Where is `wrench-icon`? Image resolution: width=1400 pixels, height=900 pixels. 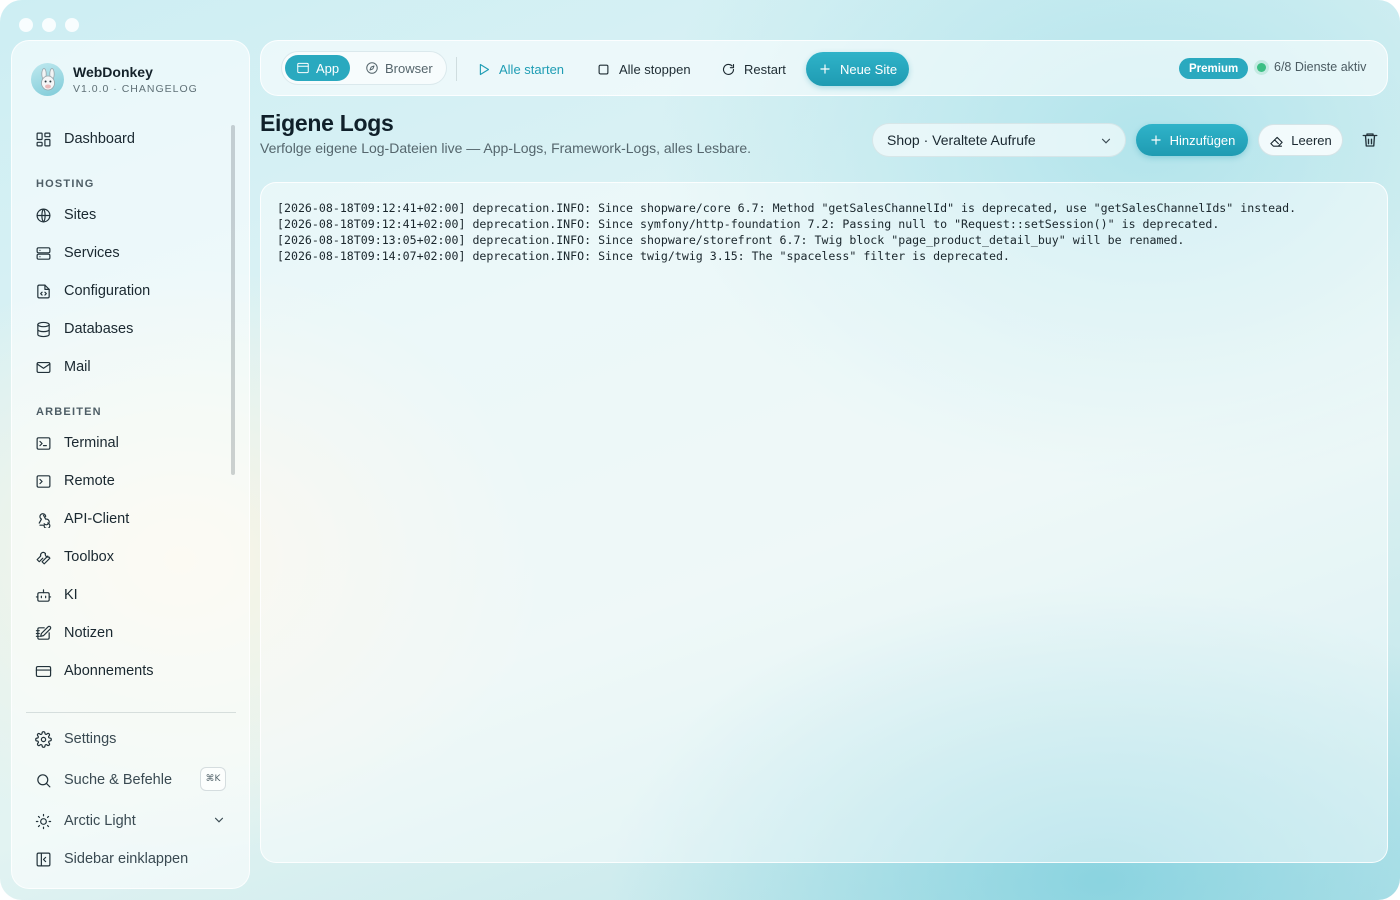 wrench-icon is located at coordinates (43, 557).